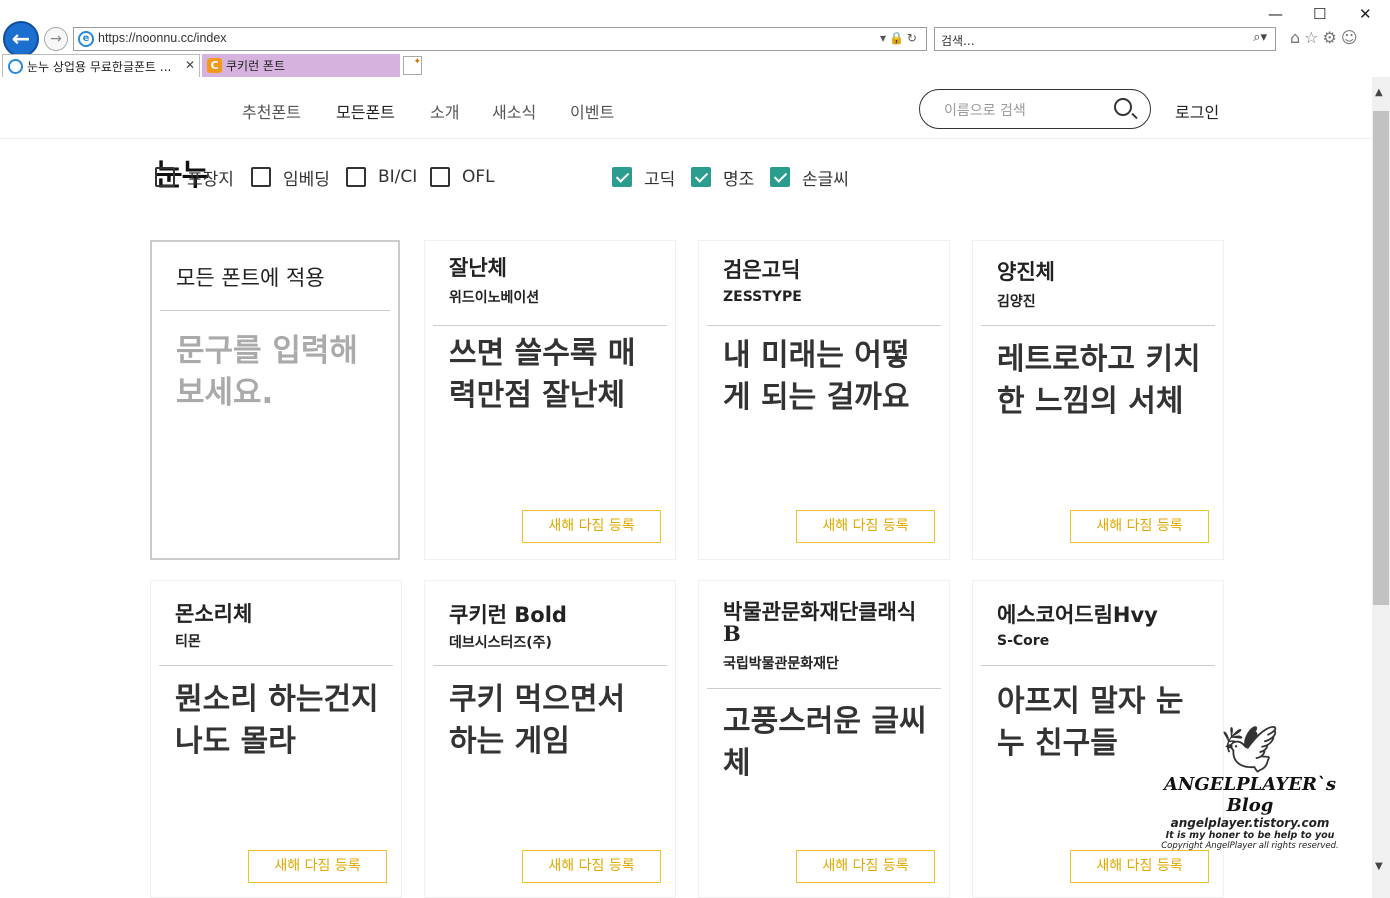 The width and height of the screenshot is (1390, 898). Describe the element at coordinates (190, 65) in the screenshot. I see `close-tab-icon: ✕` at that location.